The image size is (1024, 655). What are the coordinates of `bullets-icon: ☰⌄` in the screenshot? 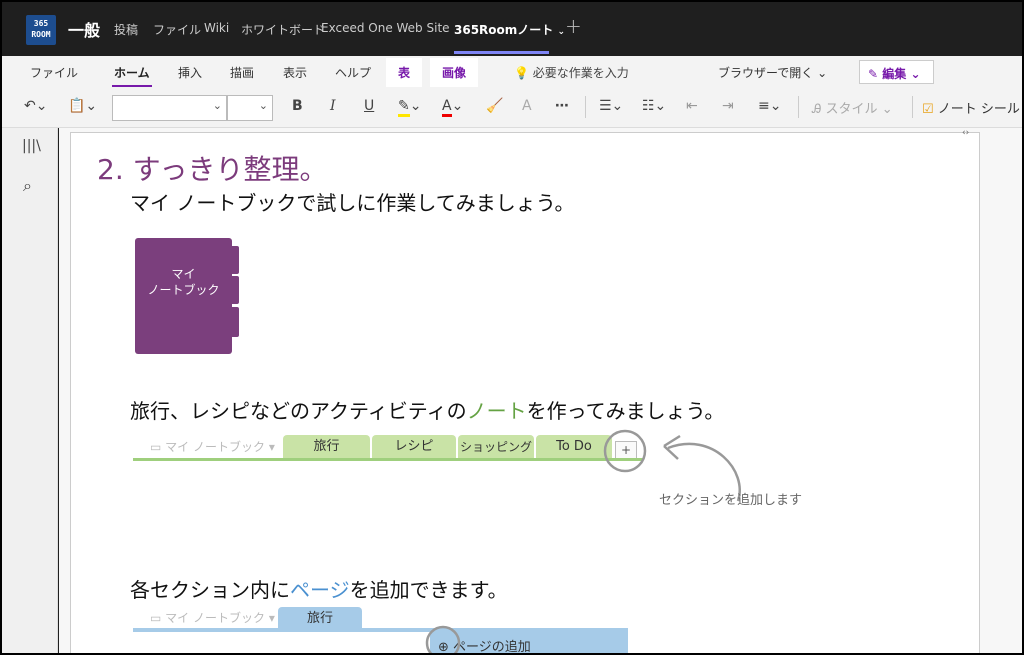 It's located at (611, 106).